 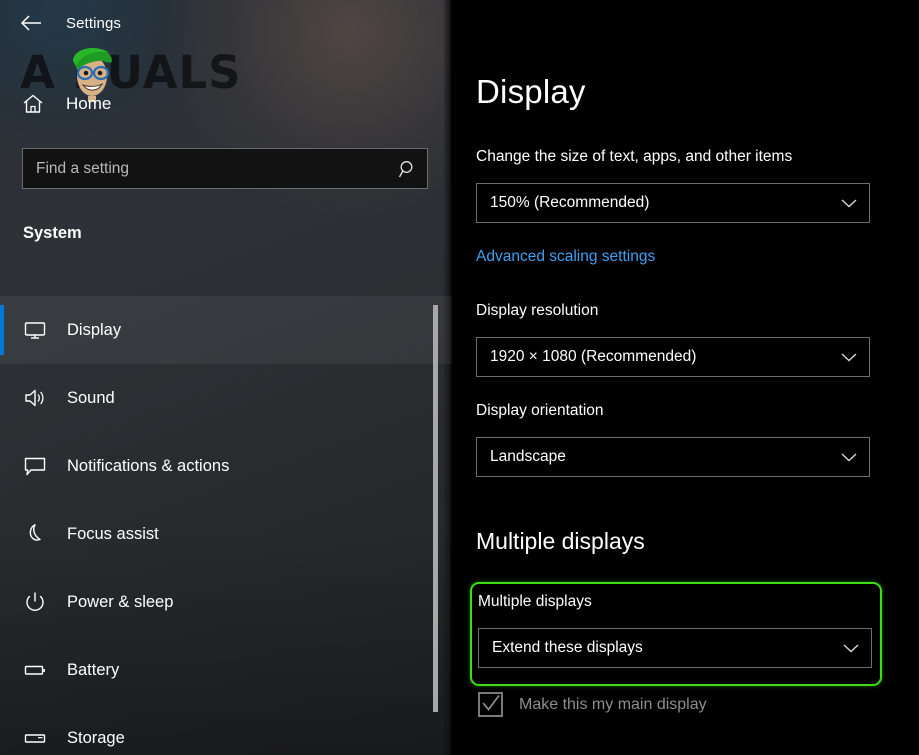 What do you see at coordinates (673, 203) in the screenshot?
I see `scale-dropdown: 150% (Recommended)` at bounding box center [673, 203].